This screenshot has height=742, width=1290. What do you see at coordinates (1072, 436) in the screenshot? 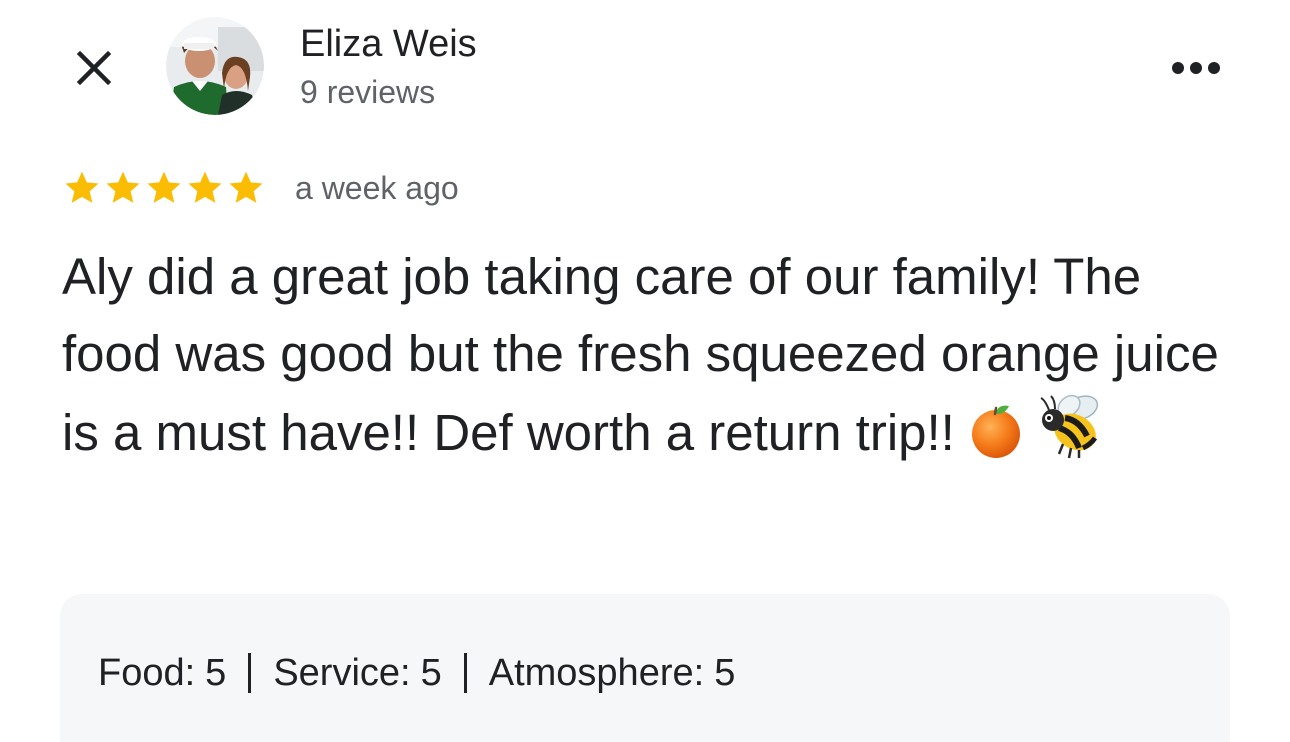
I see `bee-emoji` at bounding box center [1072, 436].